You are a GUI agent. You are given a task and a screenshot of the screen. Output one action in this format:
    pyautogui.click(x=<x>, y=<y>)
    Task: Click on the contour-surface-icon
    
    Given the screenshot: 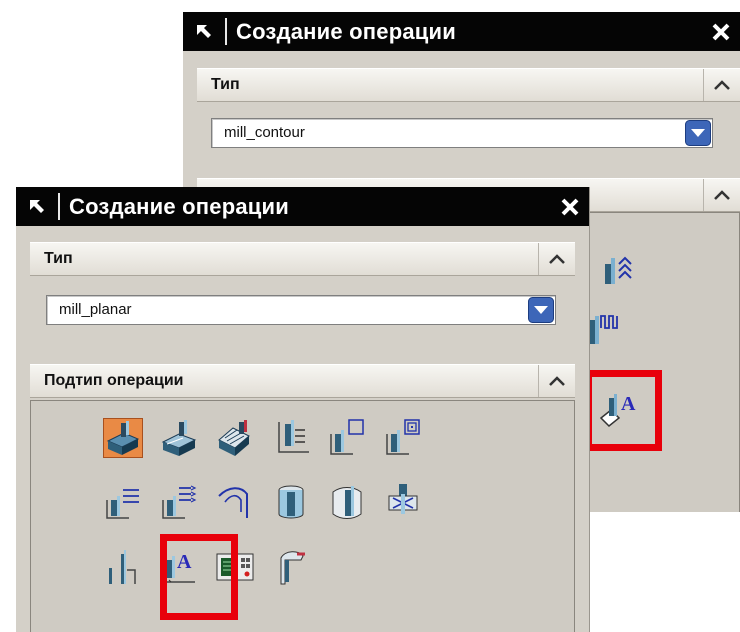 What is the action you would take?
    pyautogui.click(x=347, y=502)
    